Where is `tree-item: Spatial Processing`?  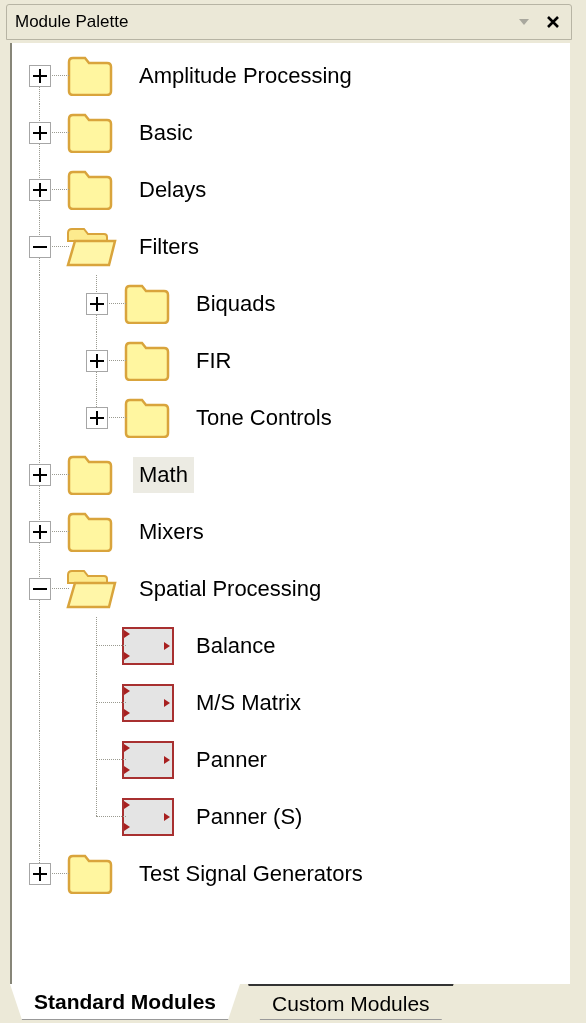 tree-item: Spatial Processing is located at coordinates (230, 588).